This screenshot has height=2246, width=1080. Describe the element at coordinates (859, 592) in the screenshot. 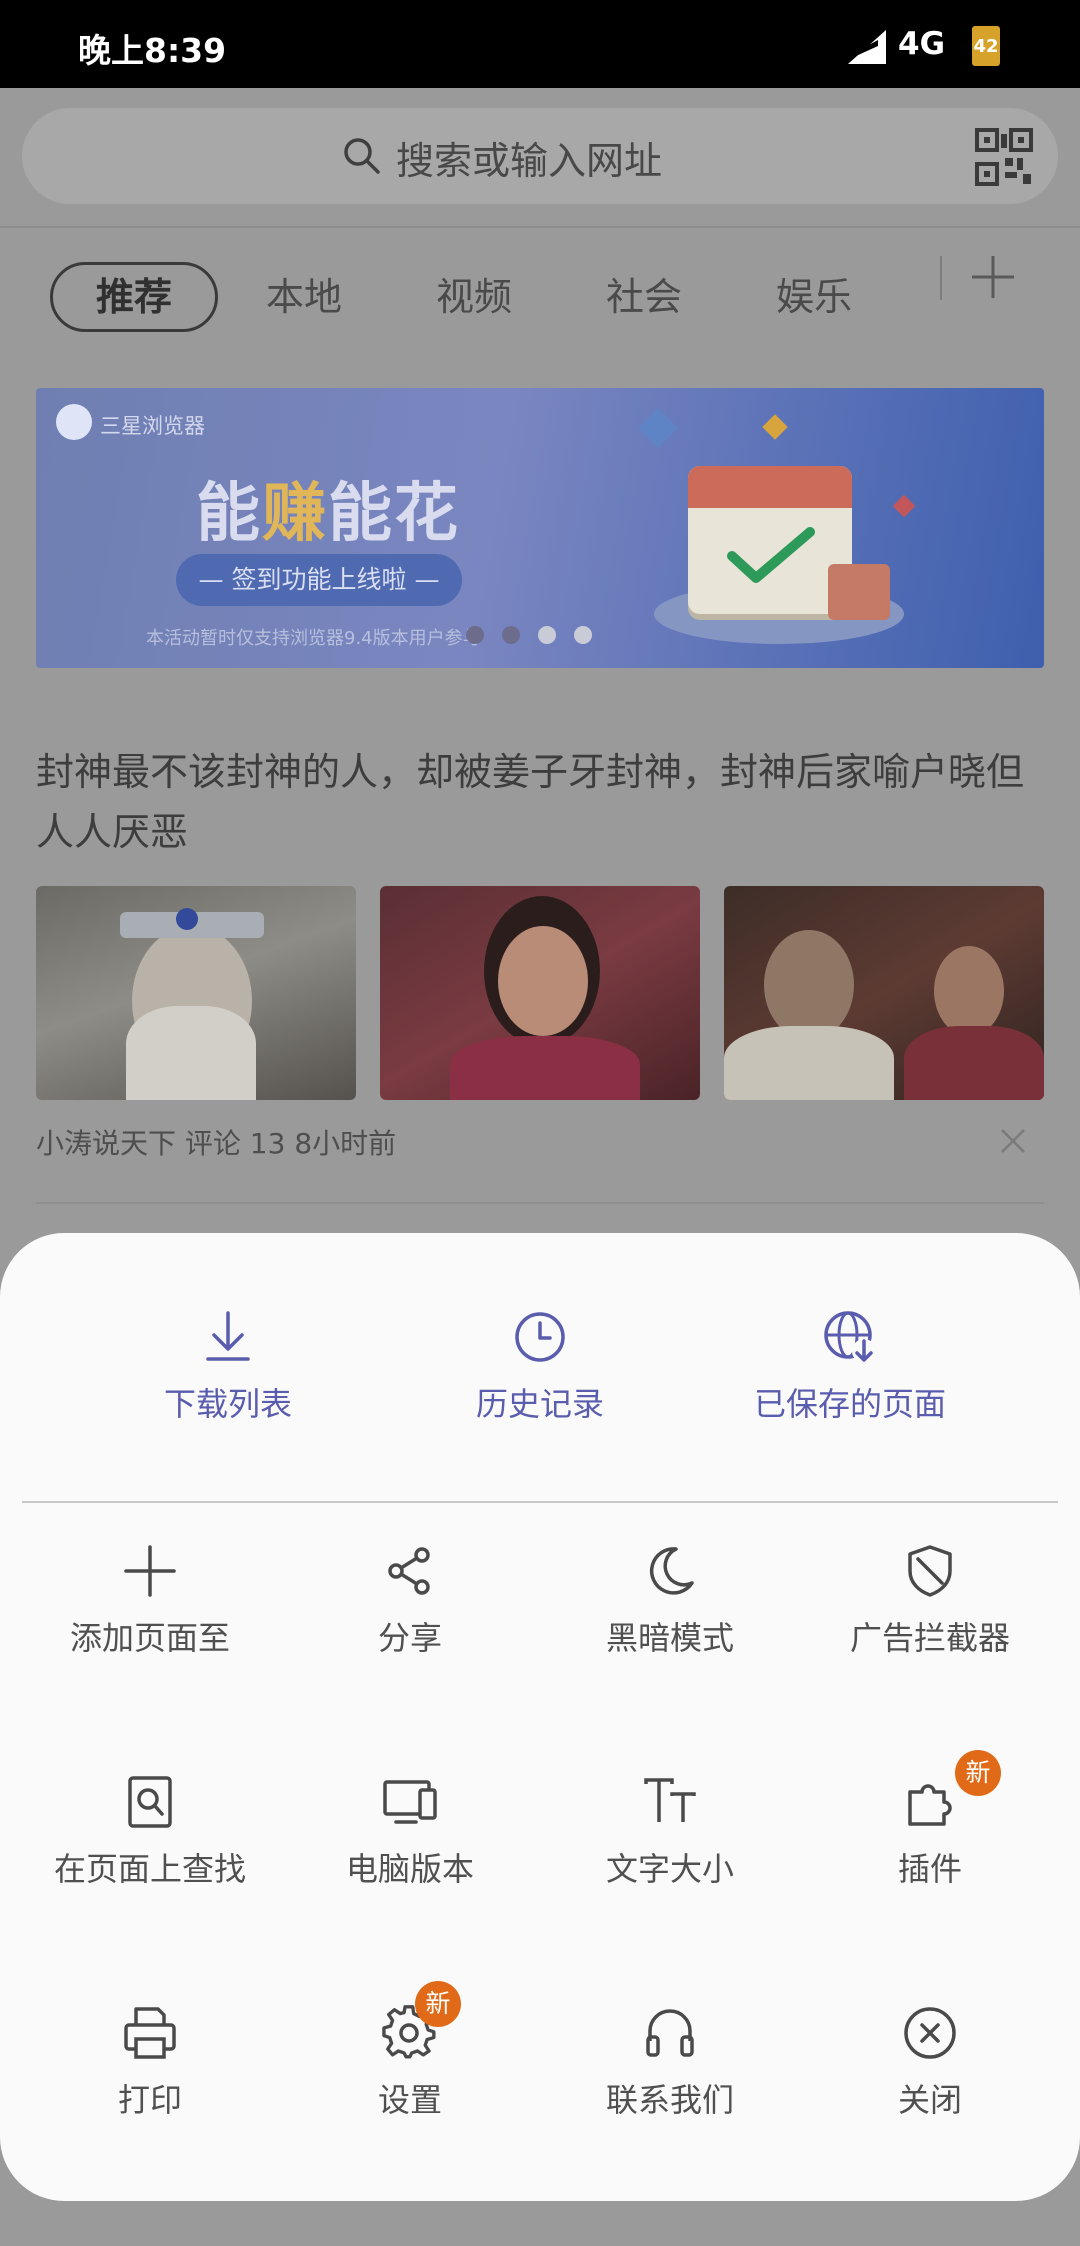

I see `gift-illustration` at that location.